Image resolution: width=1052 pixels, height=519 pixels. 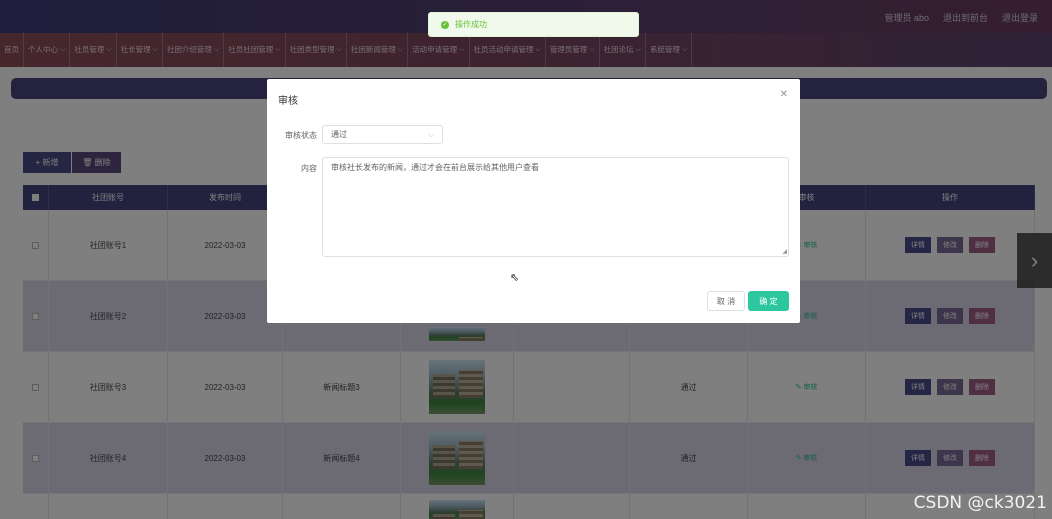 What do you see at coordinates (768, 301) in the screenshot?
I see `confirm-button: 确 定` at bounding box center [768, 301].